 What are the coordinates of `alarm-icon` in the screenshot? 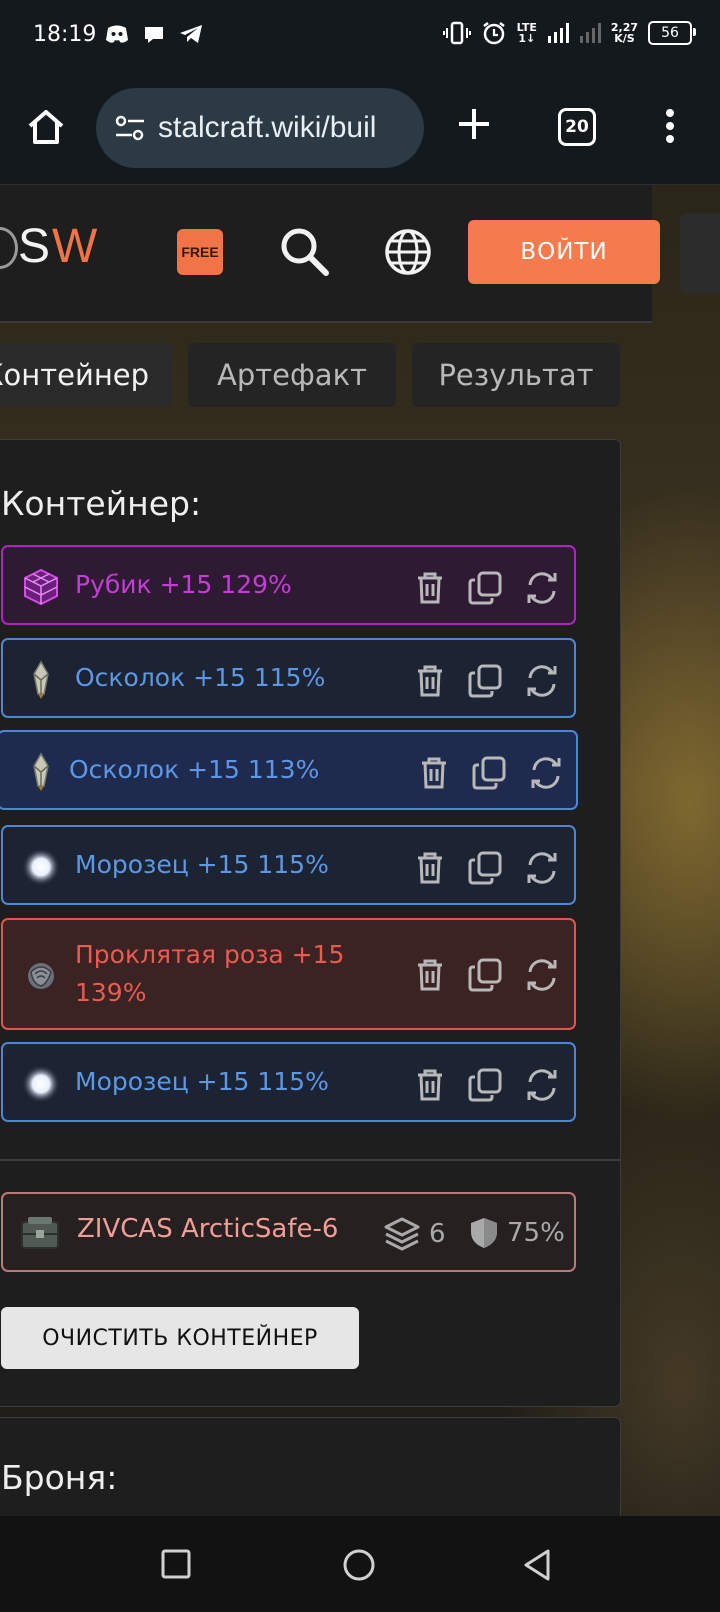 It's located at (493, 33).